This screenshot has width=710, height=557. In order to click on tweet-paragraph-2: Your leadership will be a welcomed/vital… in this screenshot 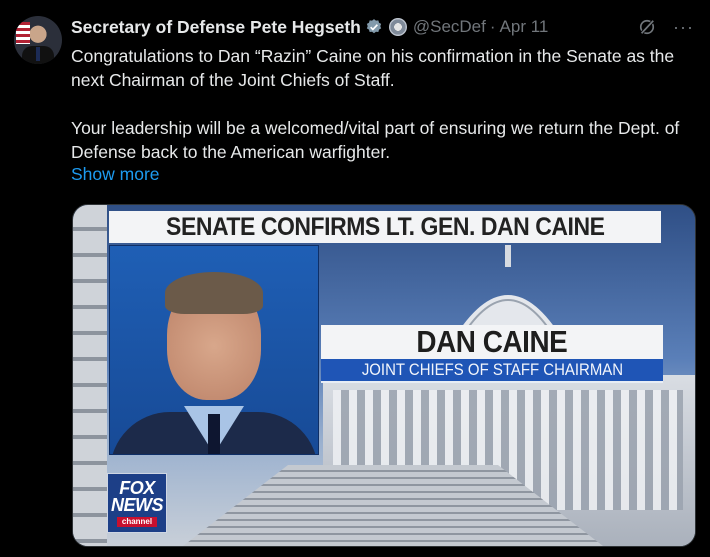, I will do `click(375, 140)`.